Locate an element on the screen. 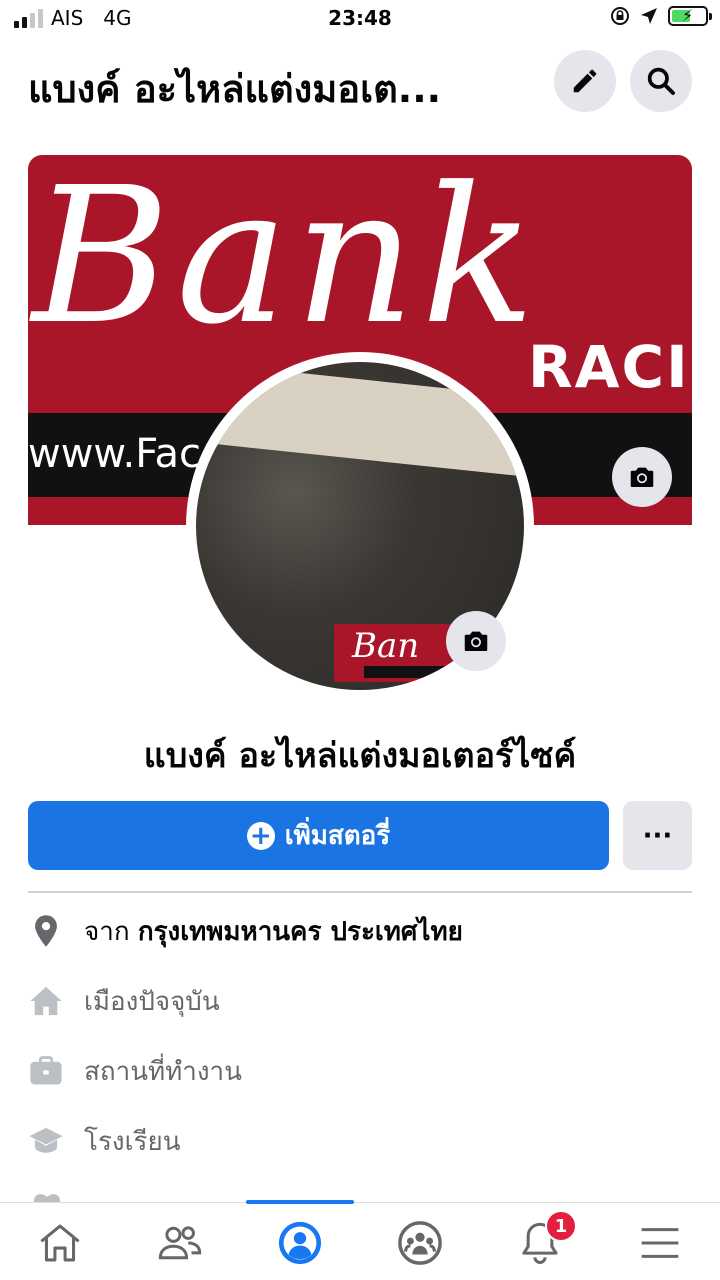  nav-friends is located at coordinates (180, 1243).